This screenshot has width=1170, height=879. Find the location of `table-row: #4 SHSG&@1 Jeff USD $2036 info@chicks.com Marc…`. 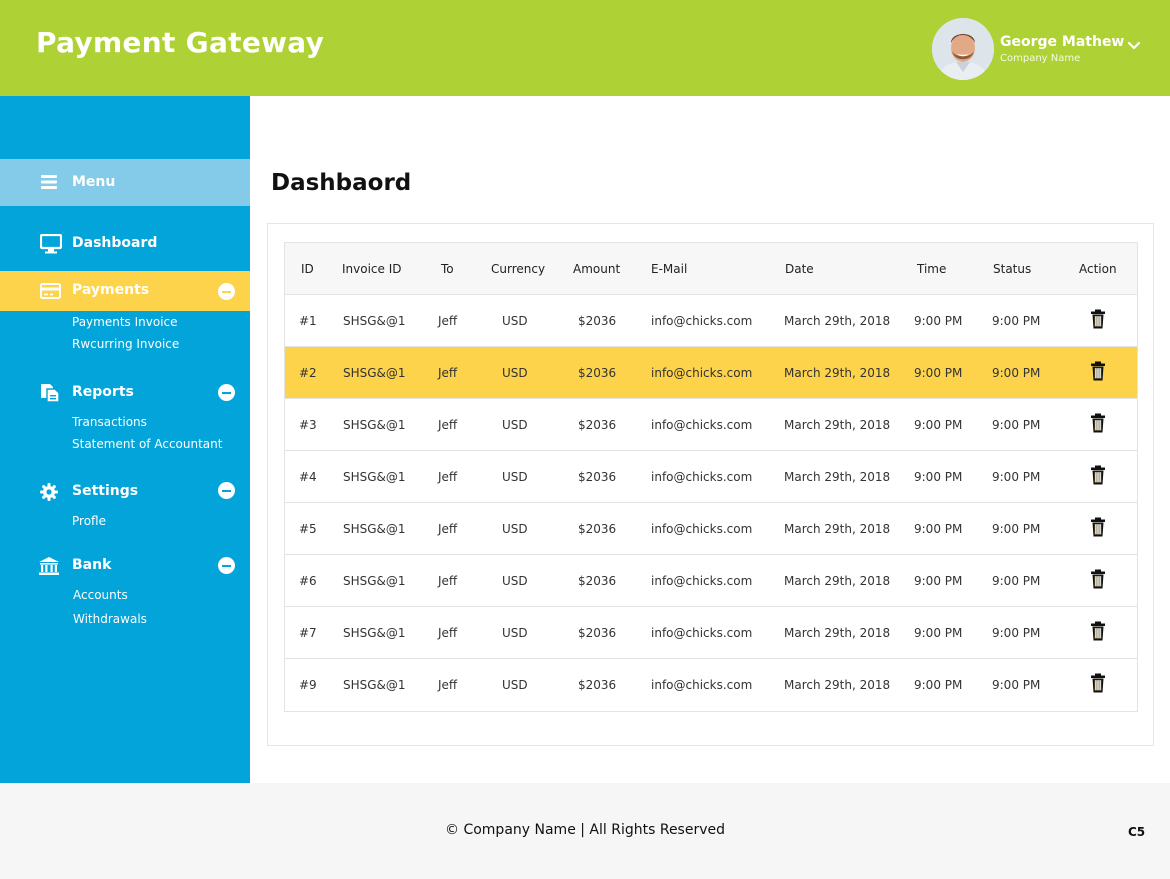

table-row: #4 SHSG&@1 Jeff USD $2036 info@chicks.com Marc… is located at coordinates (711, 477).